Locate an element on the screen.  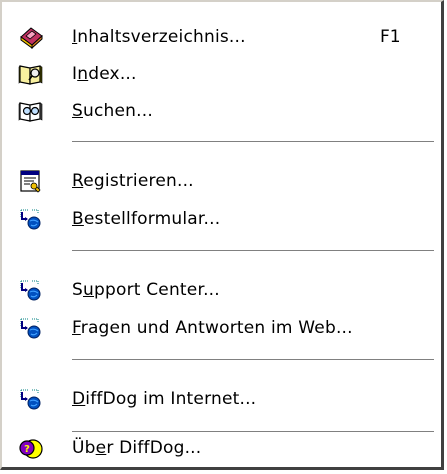
book-contents-icon is located at coordinates (31, 37).